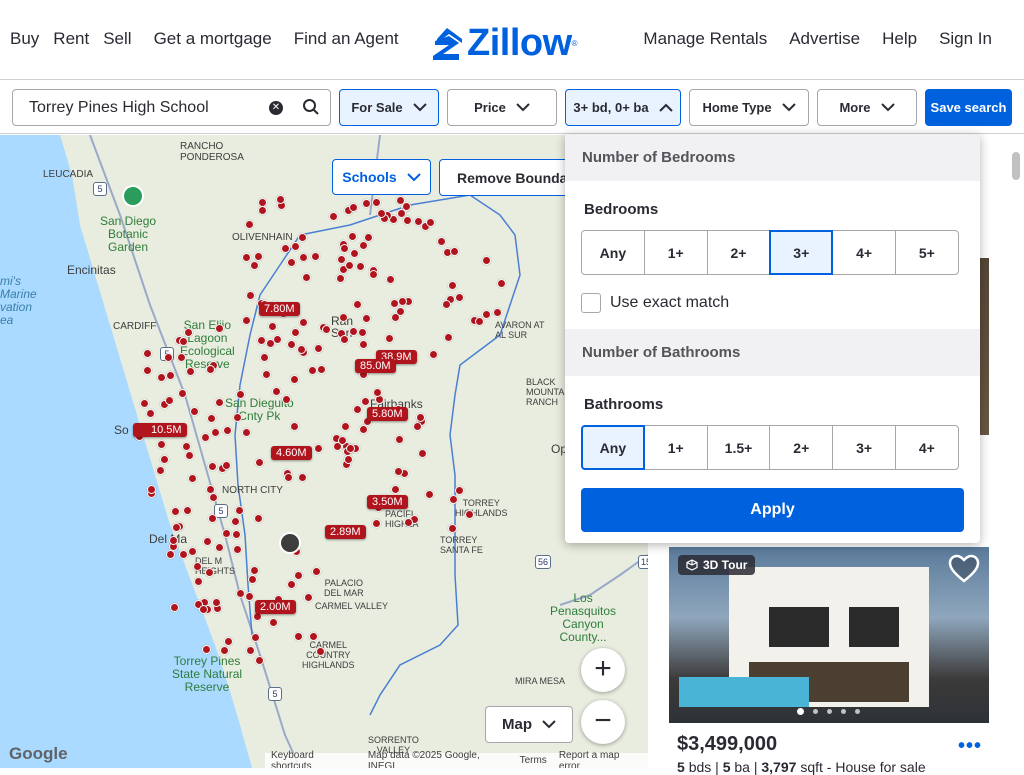 This screenshot has height=775, width=1024. What do you see at coordinates (387, 502) in the screenshot?
I see `price-pin: 3.50M` at bounding box center [387, 502].